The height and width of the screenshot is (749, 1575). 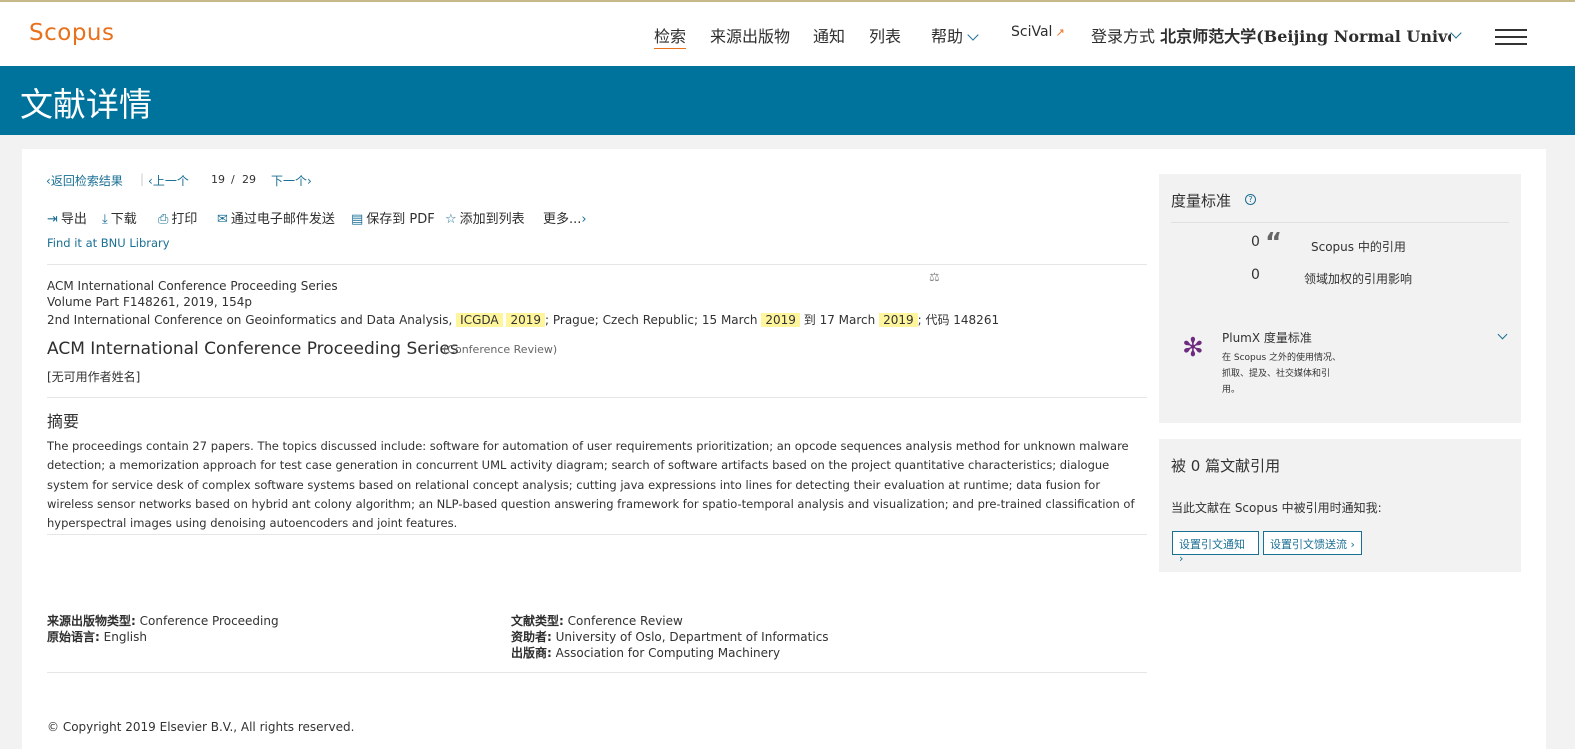 I want to click on pdf-icon: ▤, so click(x=357, y=219).